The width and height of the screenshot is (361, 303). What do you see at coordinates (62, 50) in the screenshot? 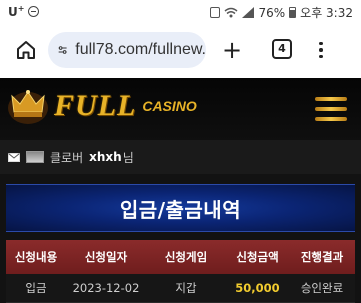
I see `site-info-icon` at bounding box center [62, 50].